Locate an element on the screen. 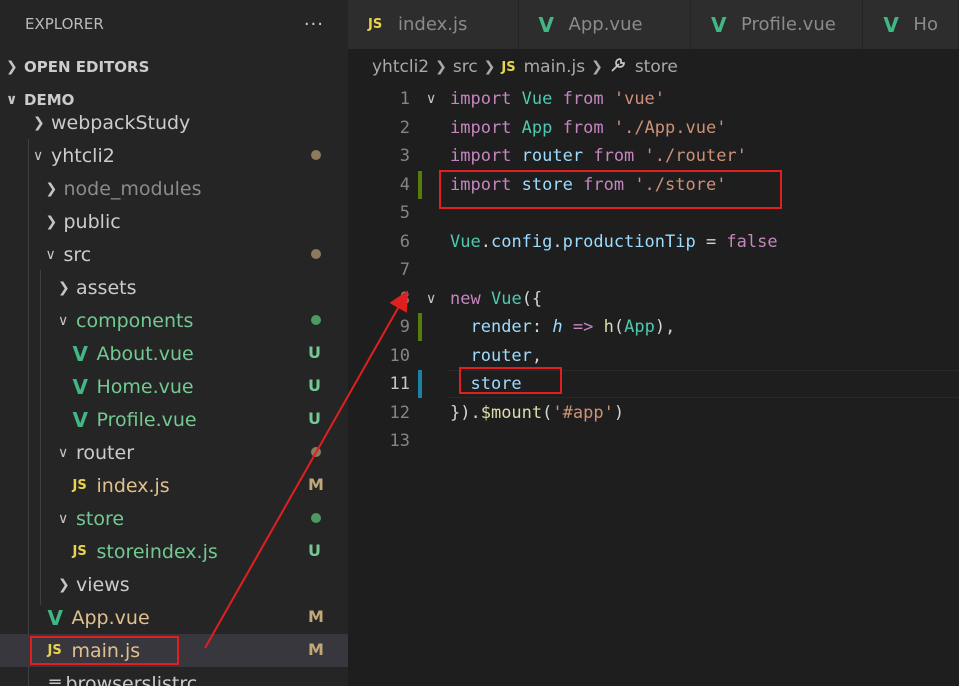 The height and width of the screenshot is (686, 959). tree-item-content: JS index.js is located at coordinates (121, 486).